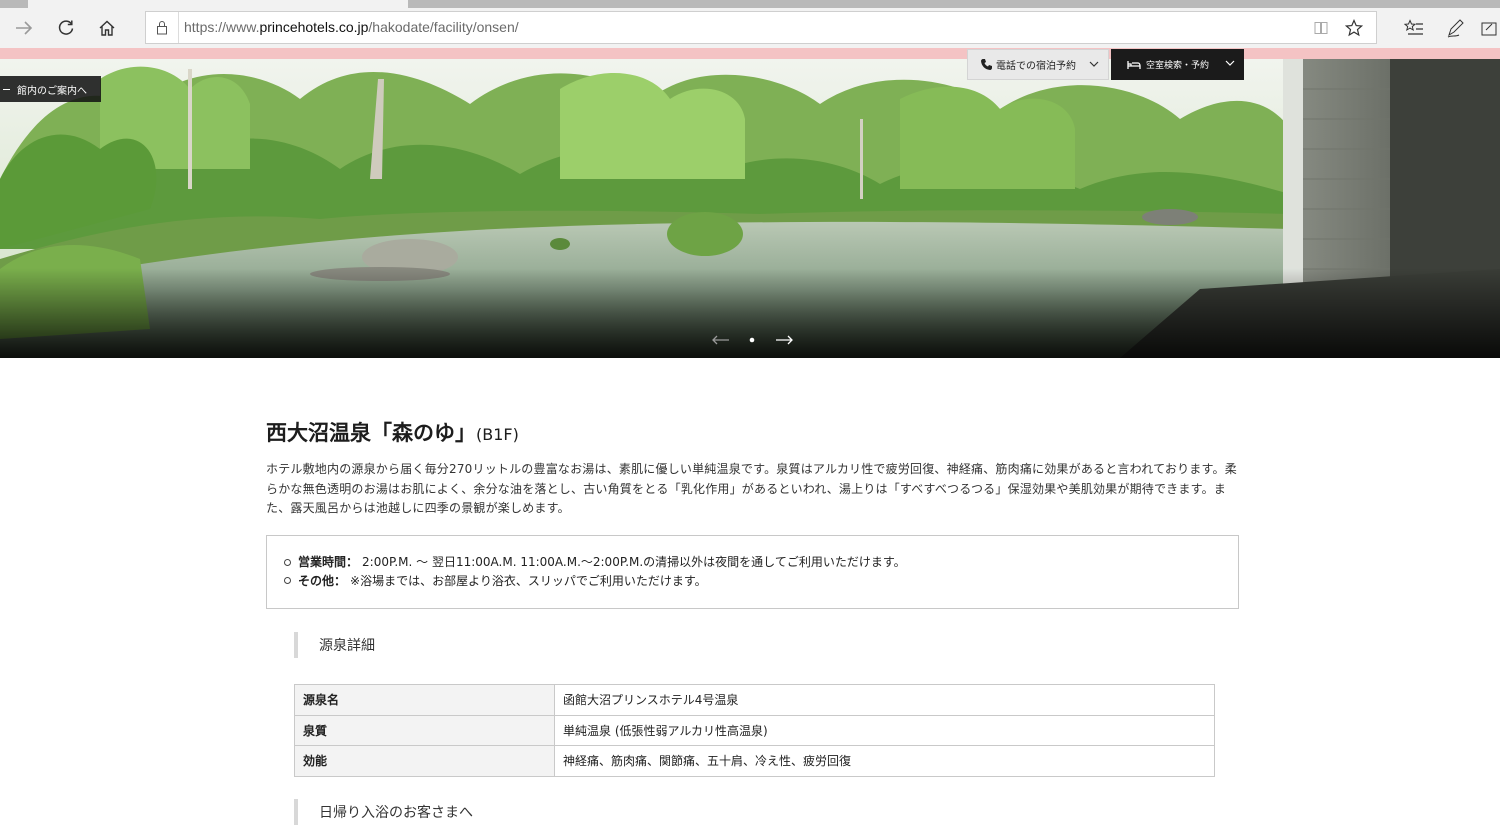 This screenshot has height=835, width=1500. What do you see at coordinates (750, 53) in the screenshot?
I see `site-header-bar` at bounding box center [750, 53].